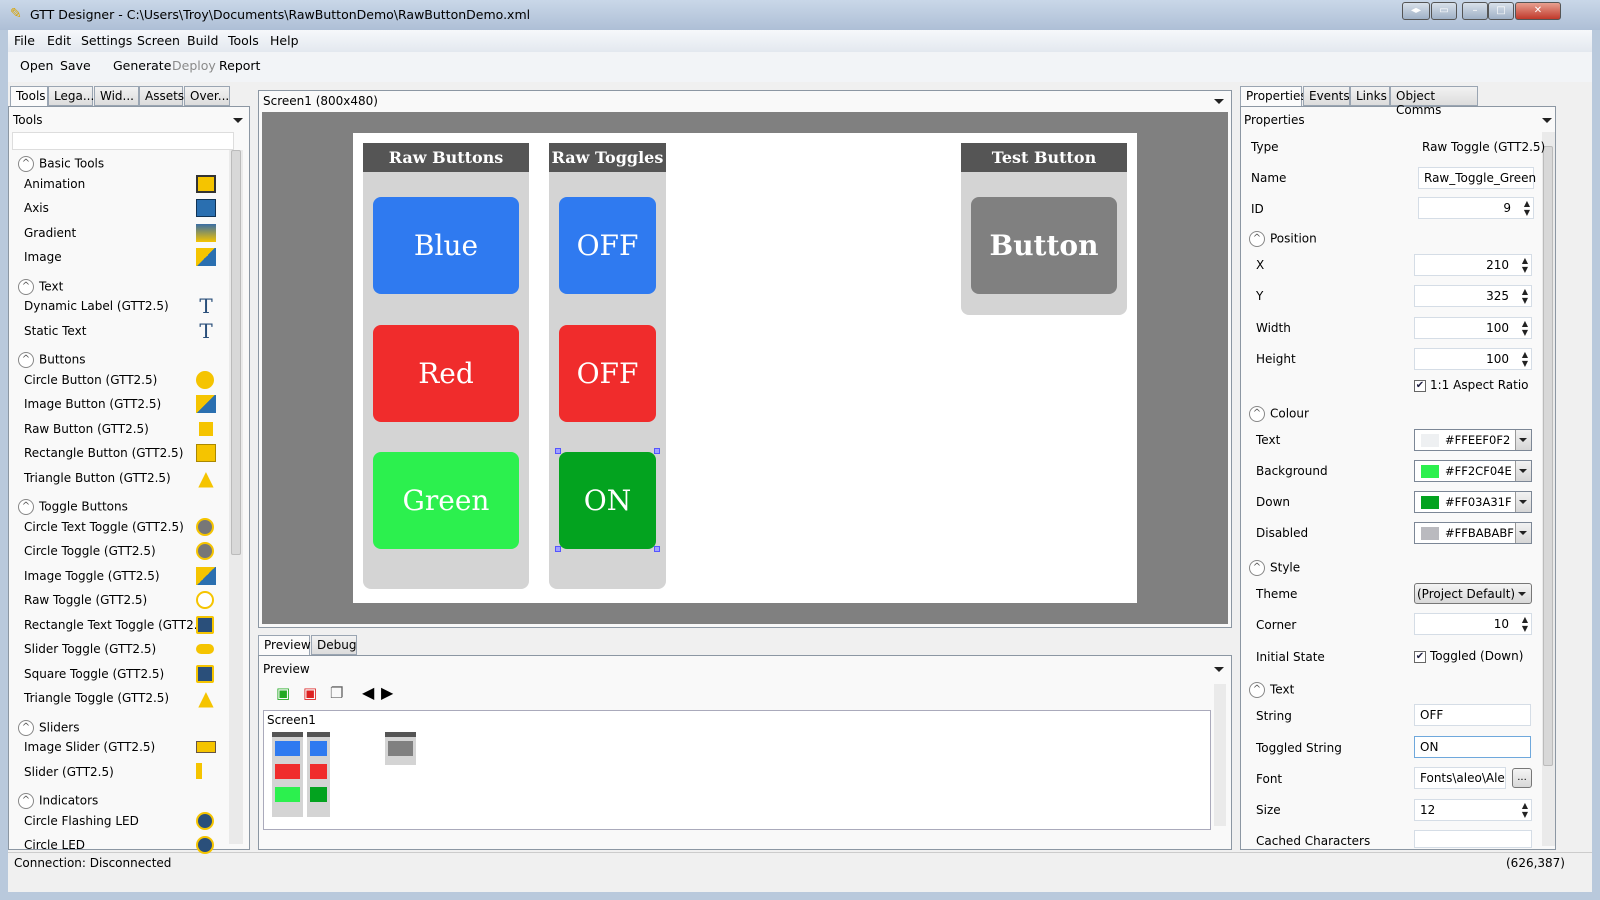 The image size is (1600, 900). What do you see at coordinates (90, 649) in the screenshot?
I see `tool-item: Slider Toggle (GTT2.5)` at bounding box center [90, 649].